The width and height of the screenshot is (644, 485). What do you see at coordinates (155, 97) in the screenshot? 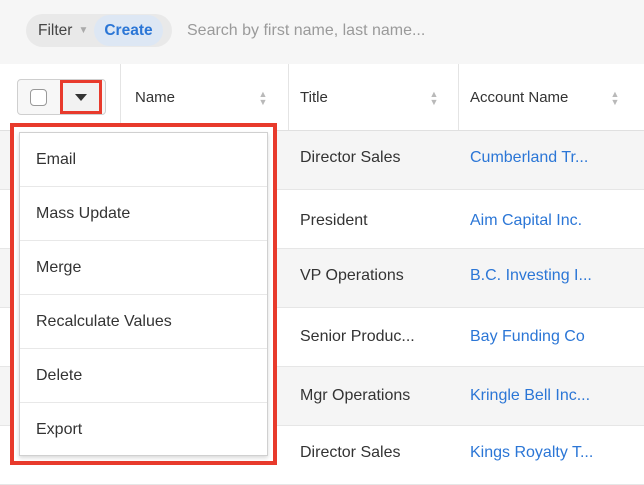
I see `column-header-name: Name` at bounding box center [155, 97].